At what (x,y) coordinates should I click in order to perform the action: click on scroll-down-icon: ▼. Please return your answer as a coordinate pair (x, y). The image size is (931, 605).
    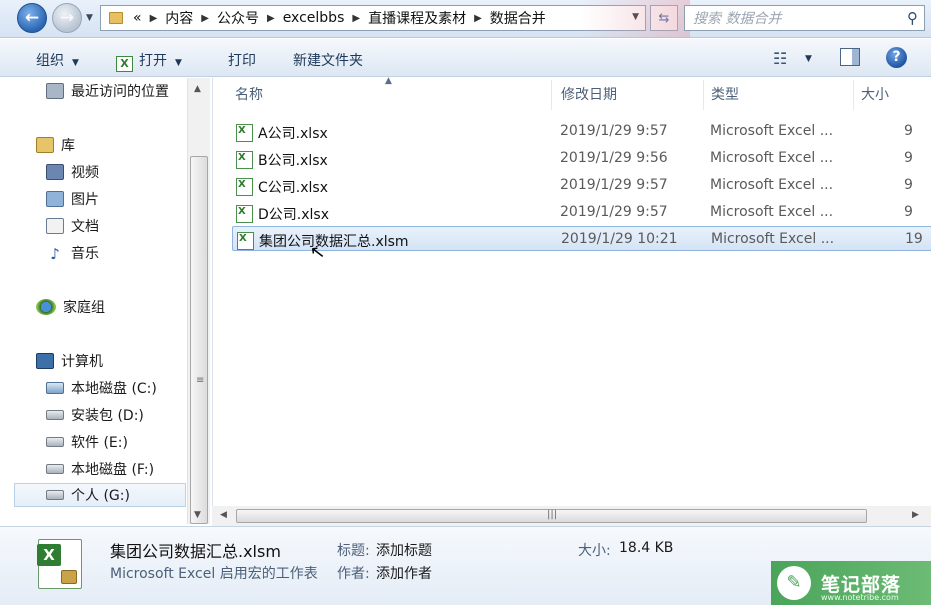
    Looking at the image, I should click on (197, 515).